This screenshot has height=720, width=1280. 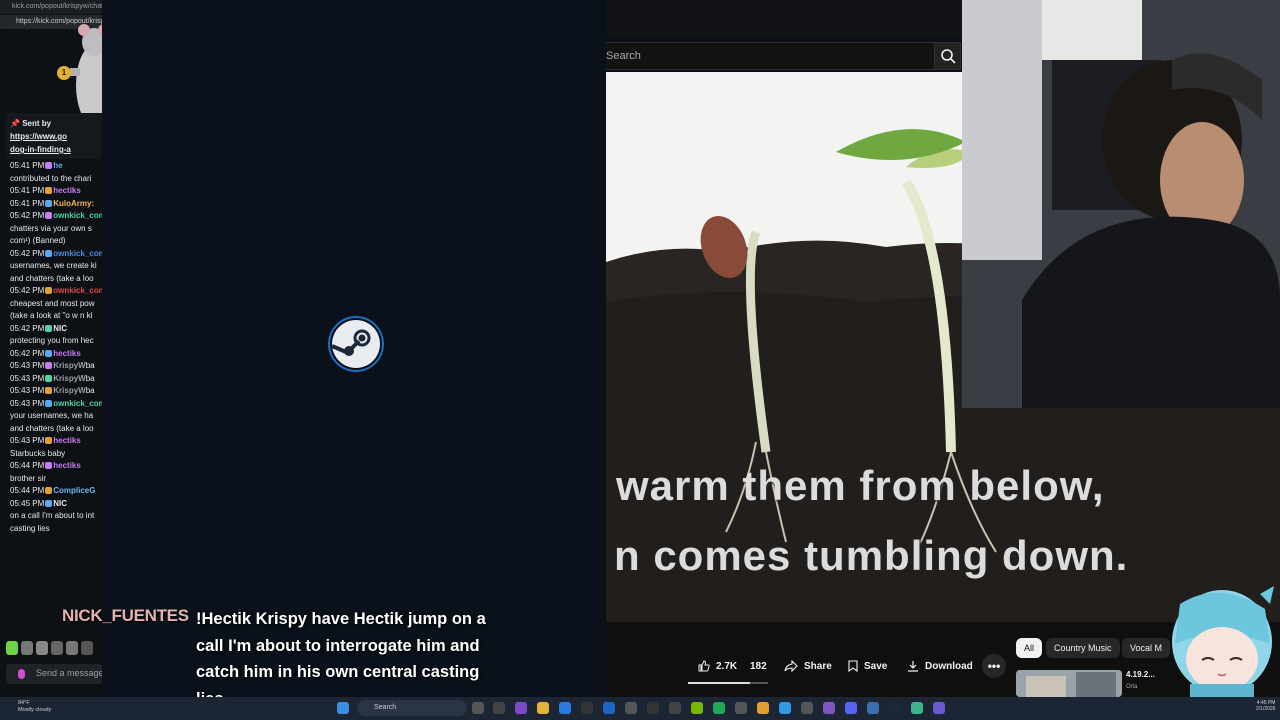 I want to click on chip-country-music: Country Music, so click(x=1083, y=648).